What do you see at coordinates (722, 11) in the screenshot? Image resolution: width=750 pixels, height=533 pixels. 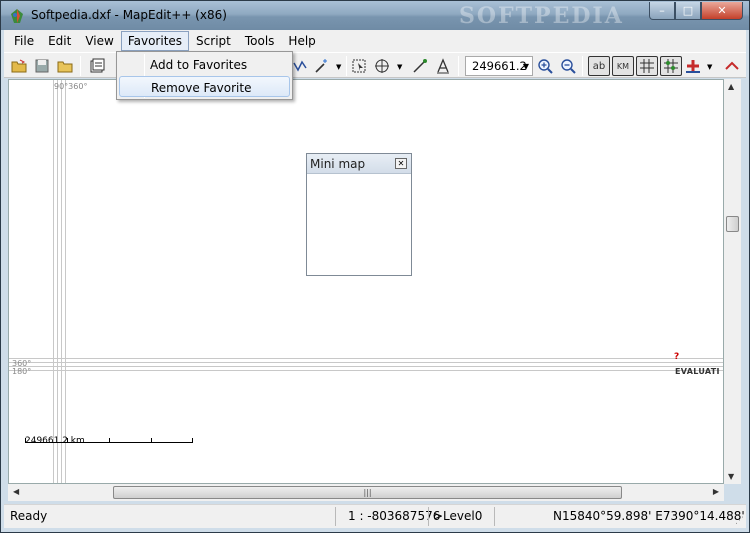 I see `close-button: ✕` at bounding box center [722, 11].